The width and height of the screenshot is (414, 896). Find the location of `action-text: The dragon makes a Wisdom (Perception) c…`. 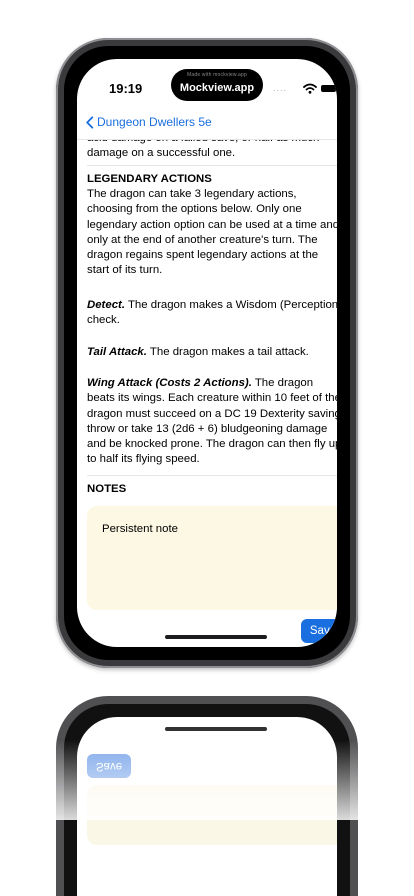

action-text: The dragon makes a Wisdom (Perception) c… is located at coordinates (212, 313).